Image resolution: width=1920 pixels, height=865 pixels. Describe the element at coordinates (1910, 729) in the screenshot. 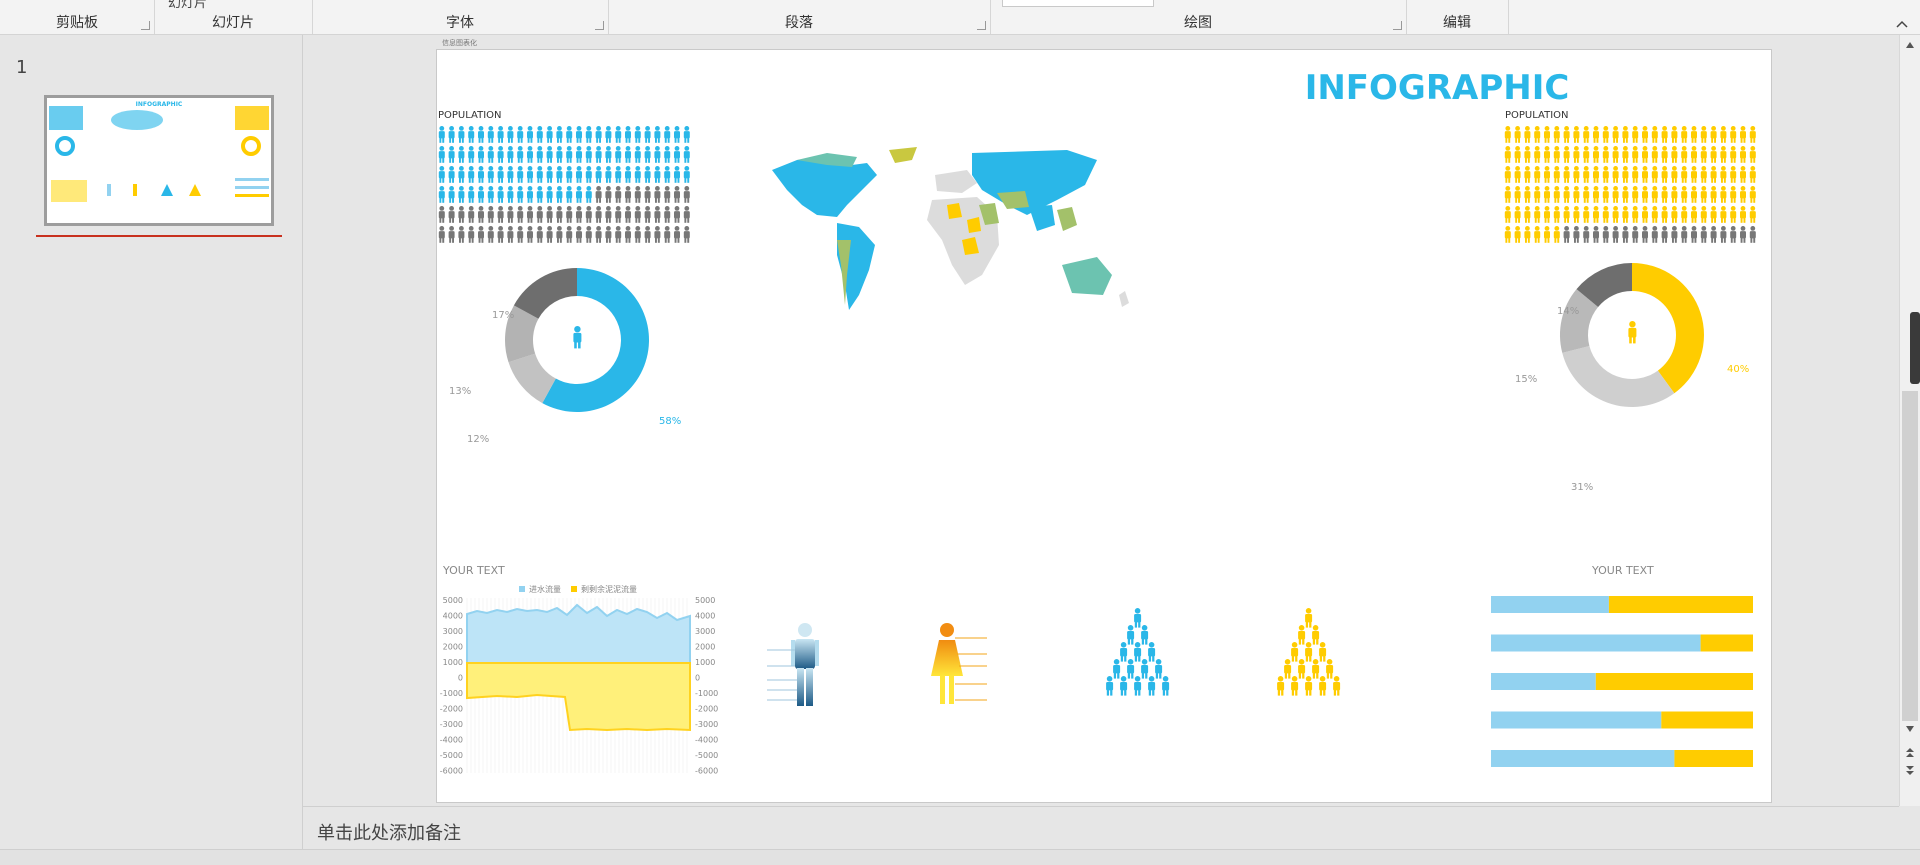

I see `scroll-down-icon` at that location.